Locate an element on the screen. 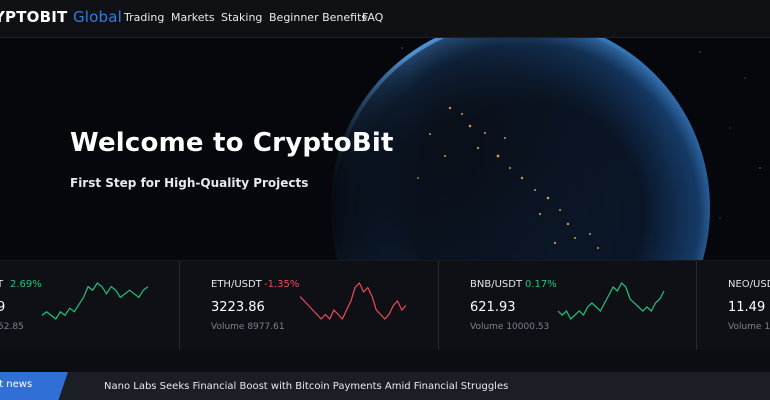 Image resolution: width=770 pixels, height=400 pixels. ticker-card: NEO/USD 11.49 Volume 1 is located at coordinates (733, 306).